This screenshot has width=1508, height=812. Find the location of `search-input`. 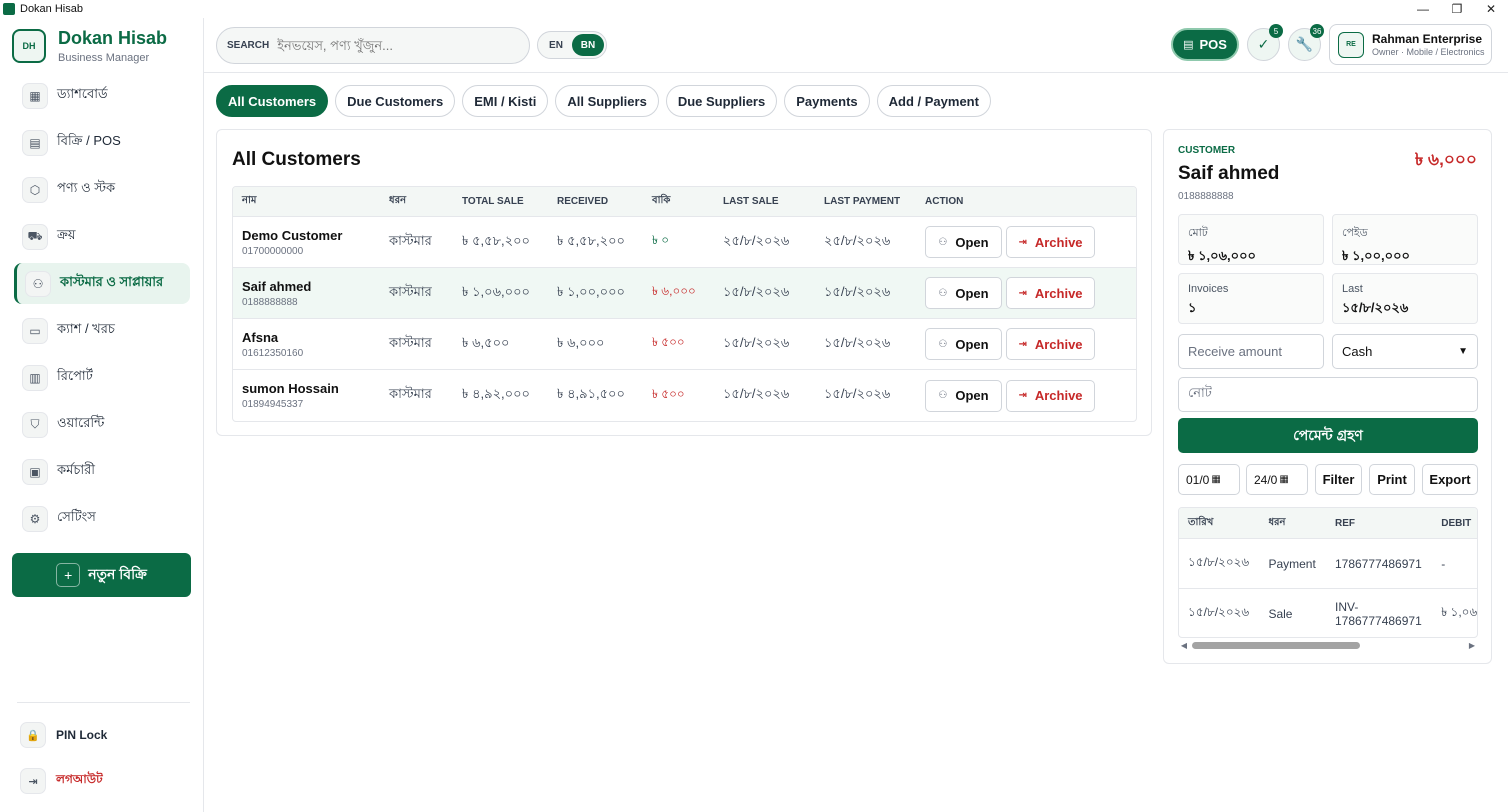

search-input is located at coordinates (397, 45).